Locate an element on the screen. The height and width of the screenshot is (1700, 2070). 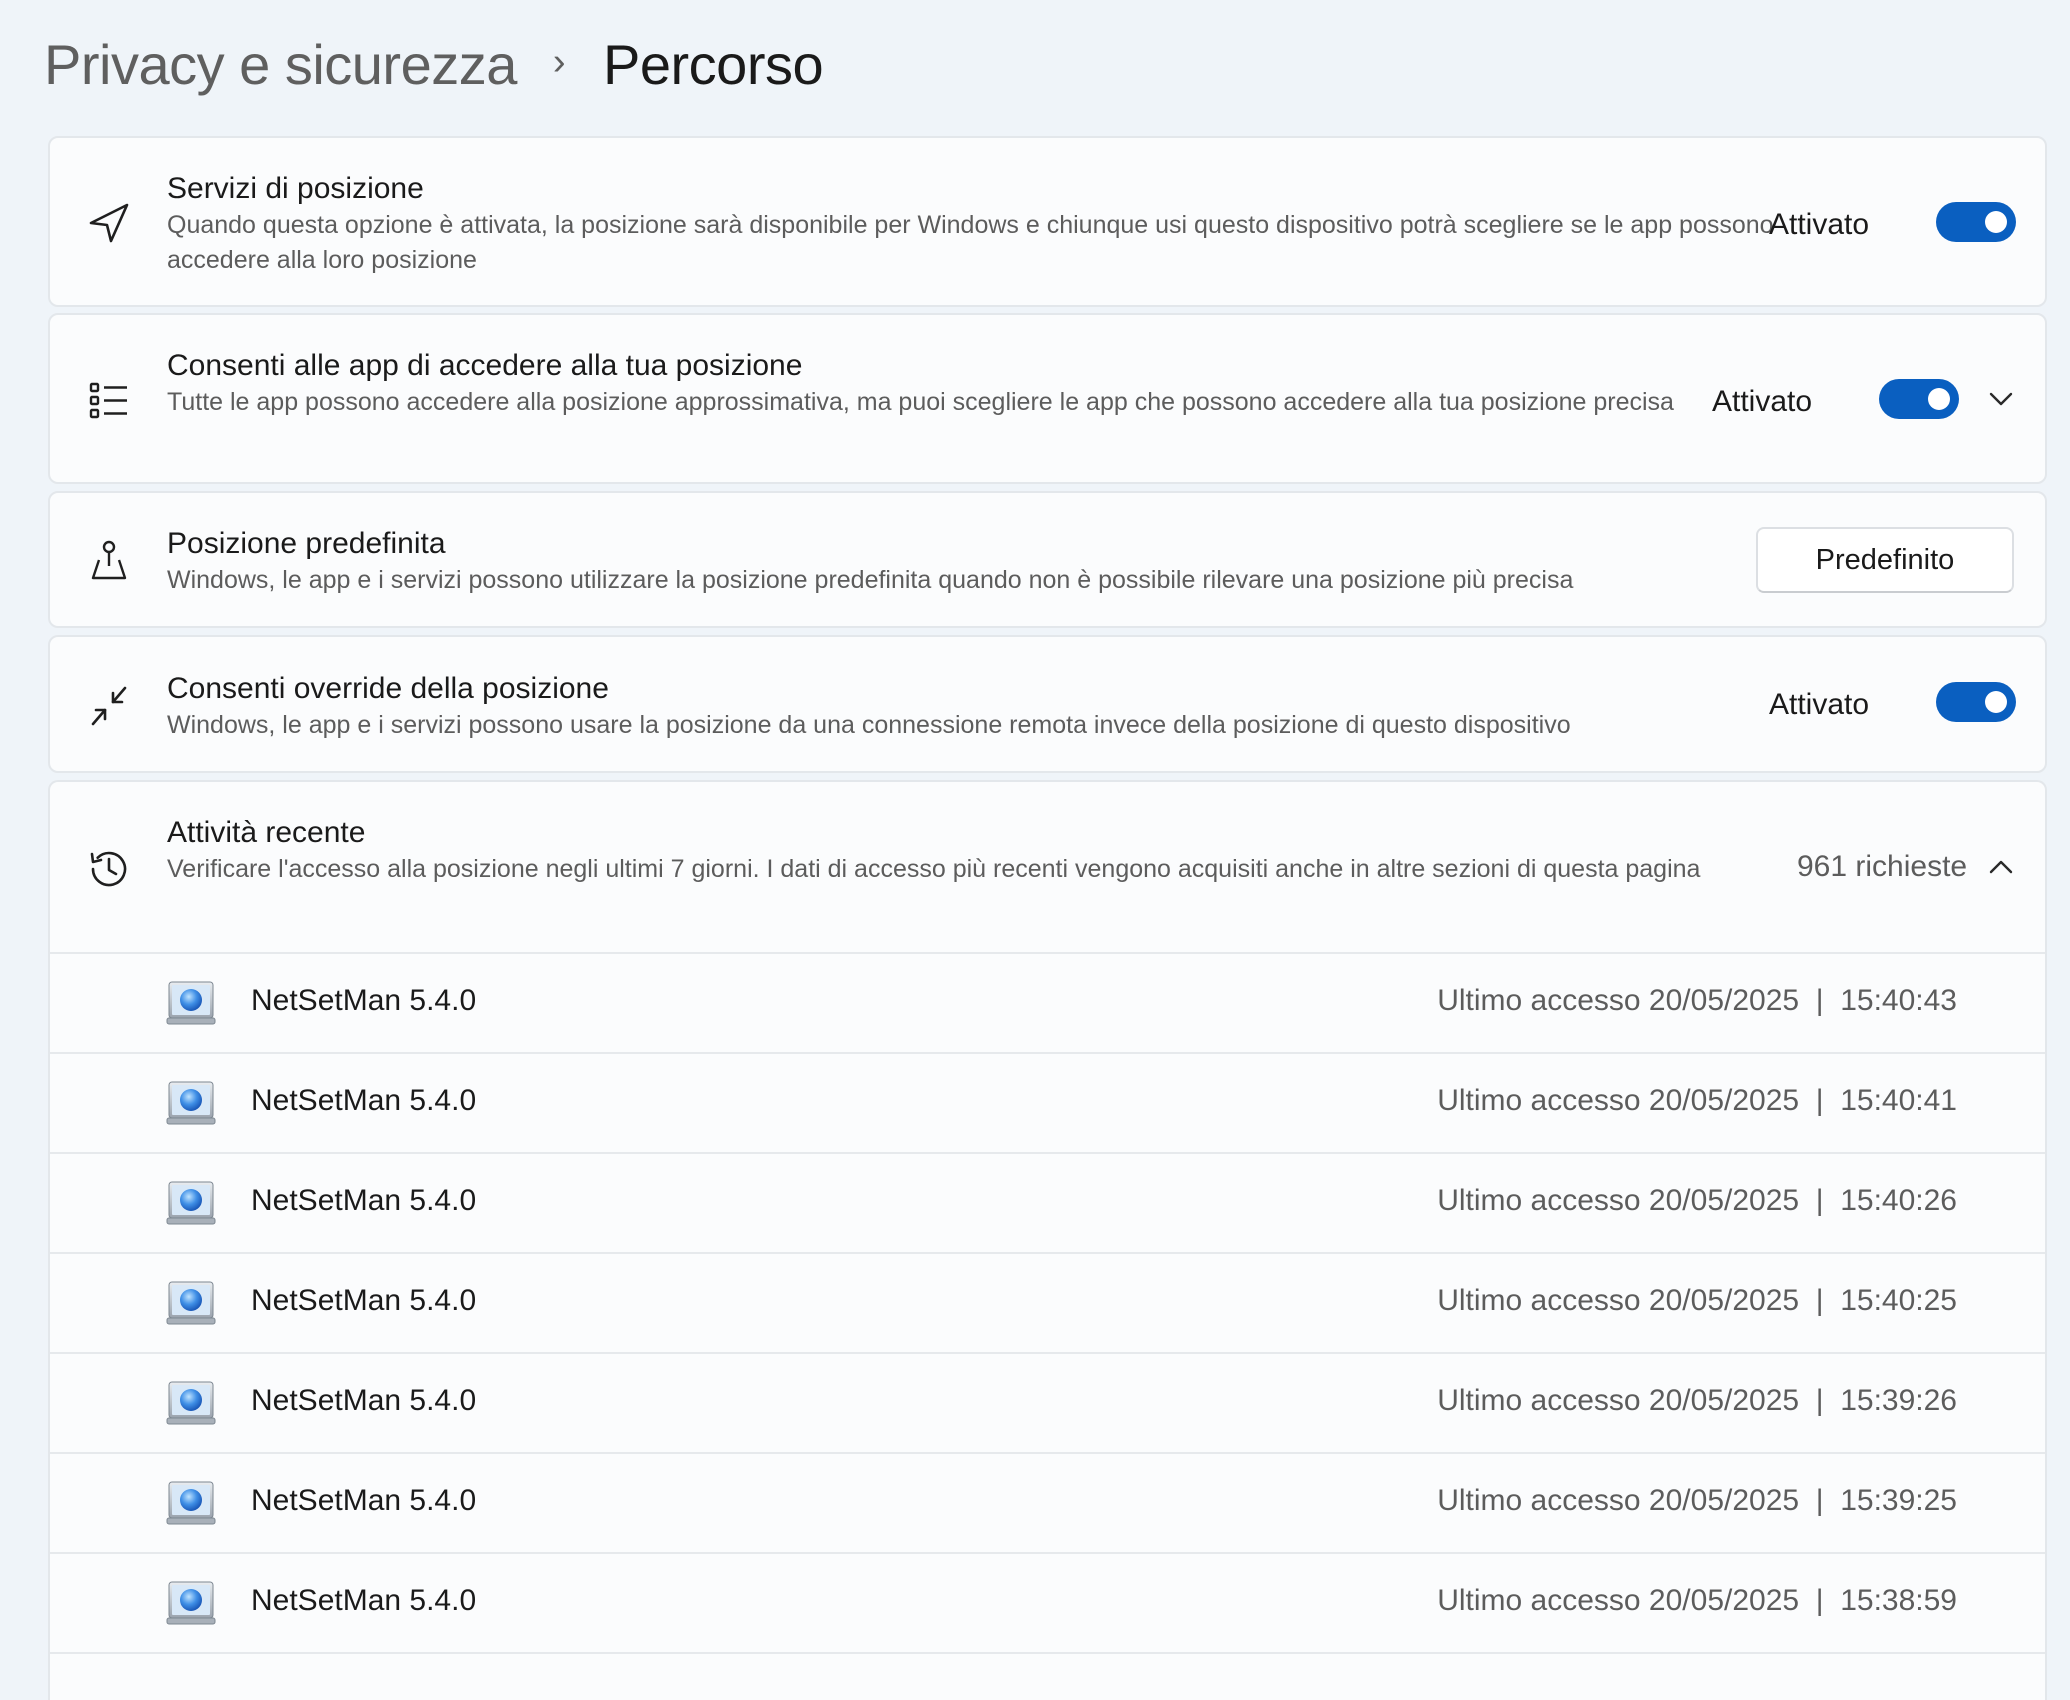
app-access-toggle is located at coordinates (1919, 399).